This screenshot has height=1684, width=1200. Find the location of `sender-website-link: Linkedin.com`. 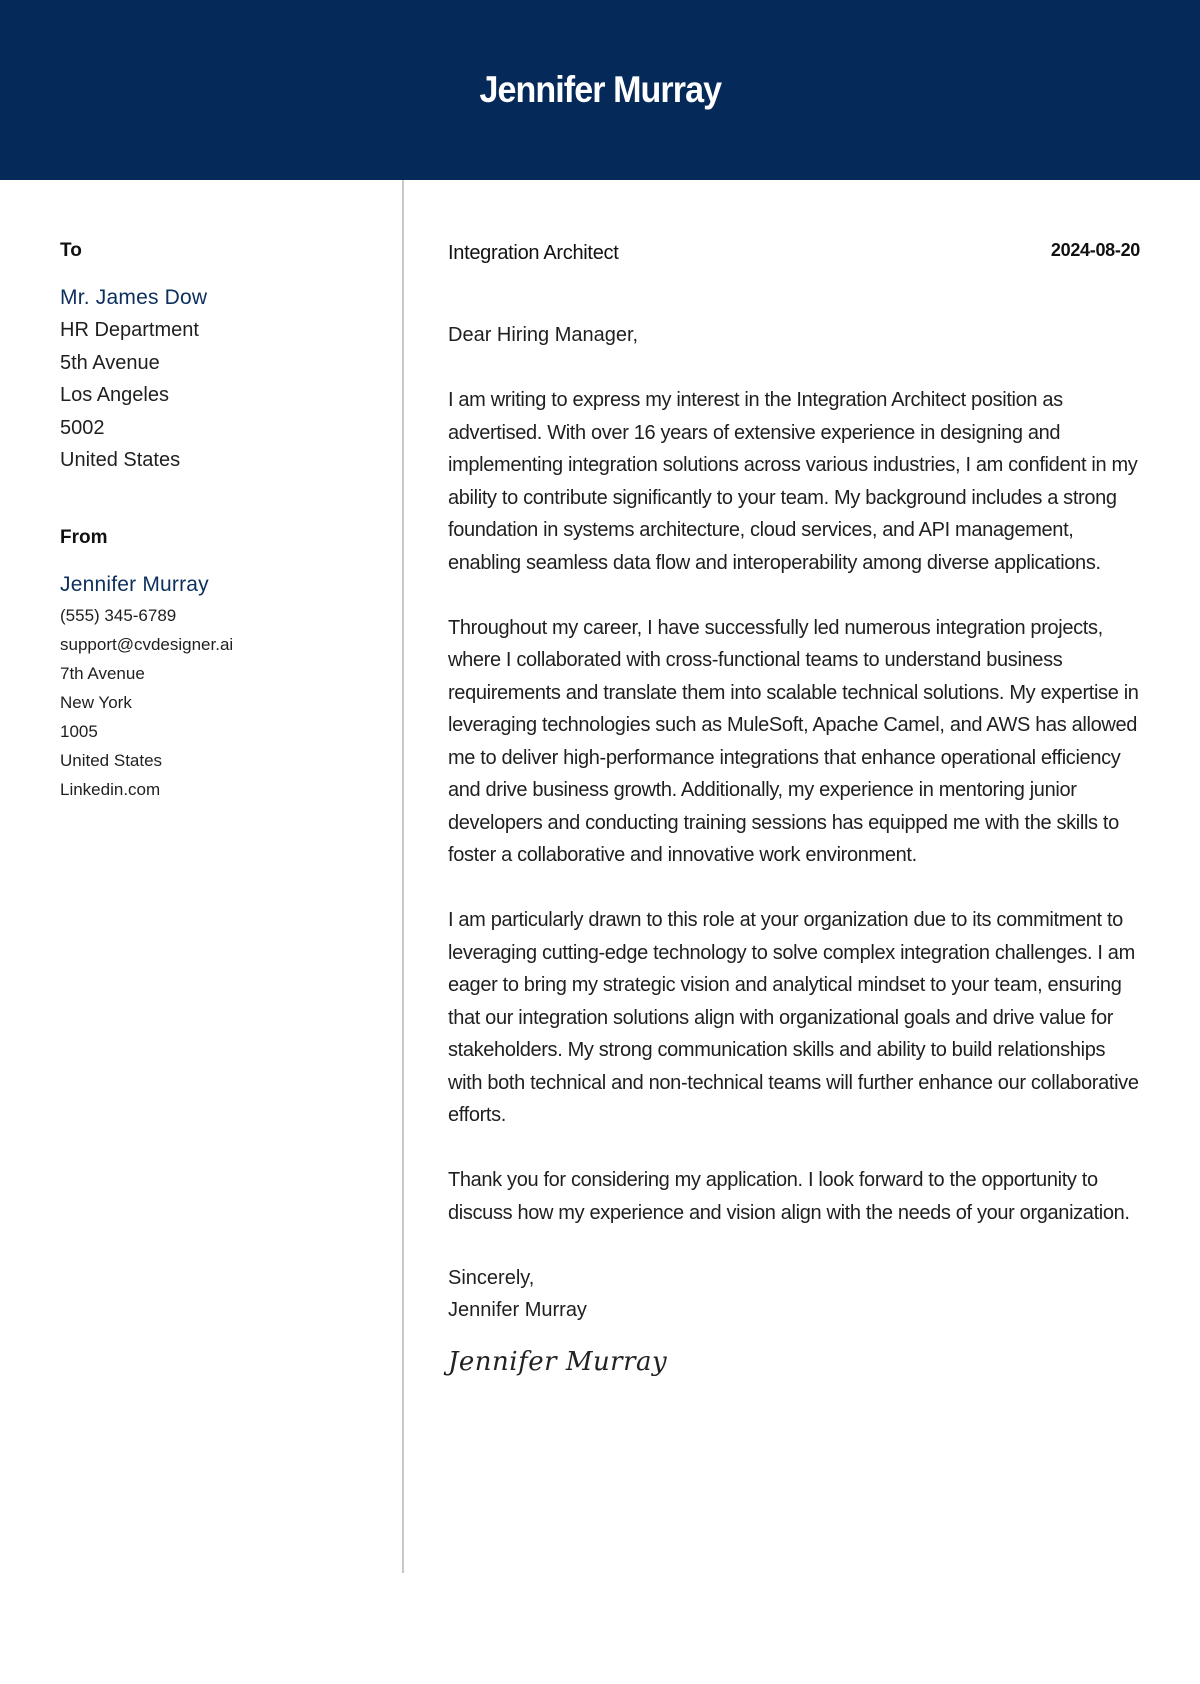

sender-website-link: Linkedin.com is located at coordinates (220, 789).